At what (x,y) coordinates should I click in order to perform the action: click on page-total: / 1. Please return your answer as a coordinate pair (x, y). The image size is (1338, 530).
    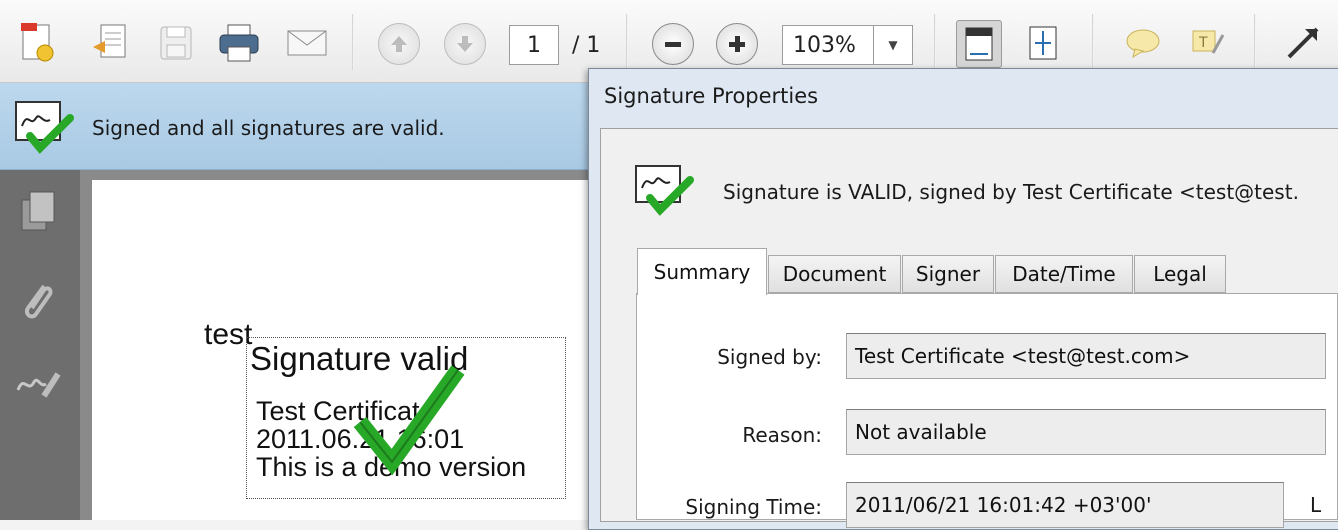
    Looking at the image, I should click on (586, 45).